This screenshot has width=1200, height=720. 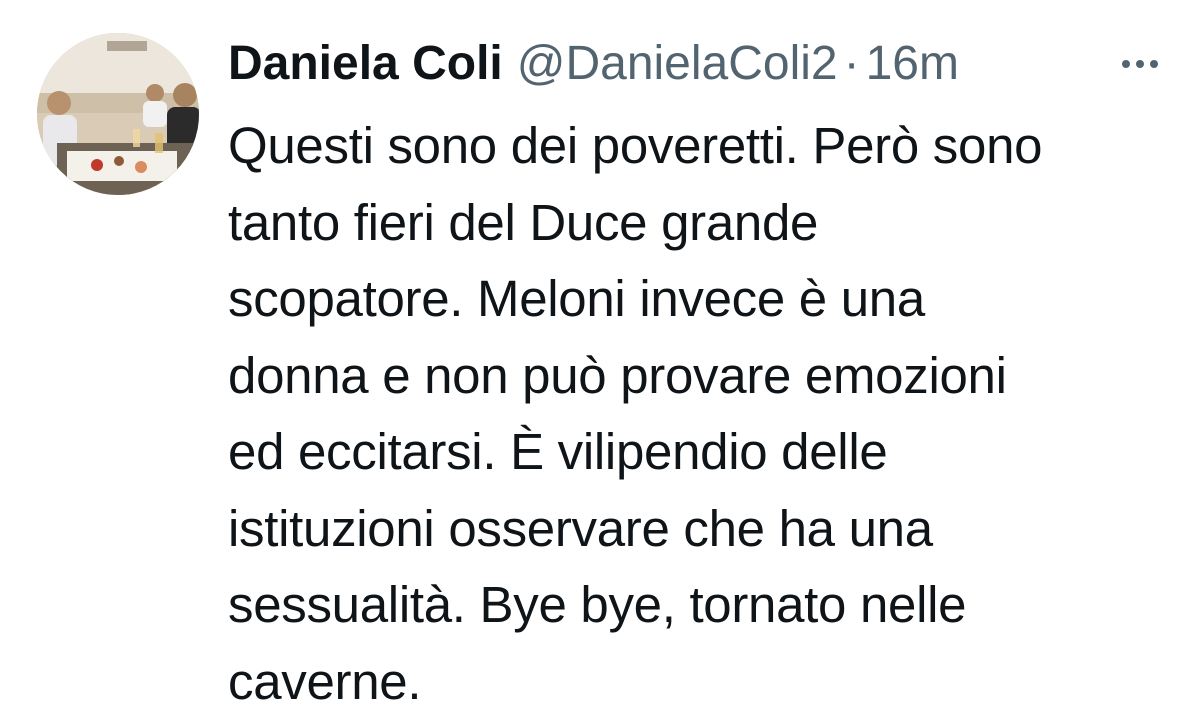 I want to click on author-display-name: Daniela Coli, so click(x=365, y=64).